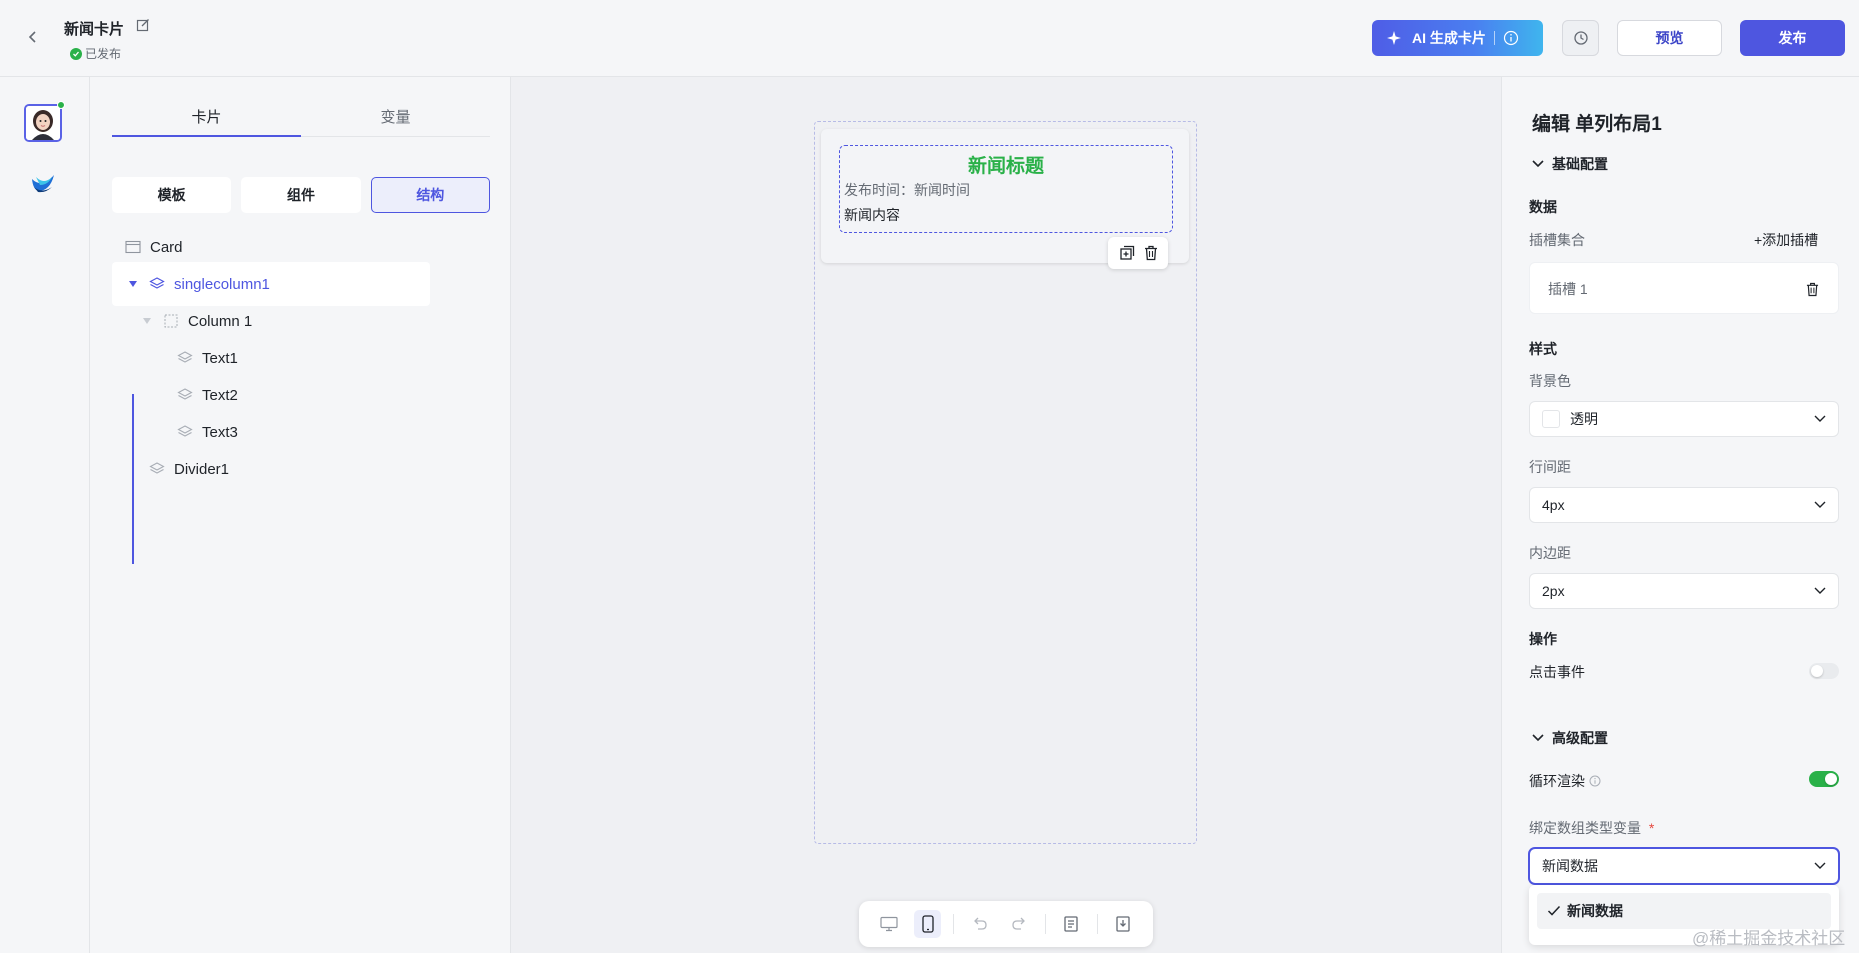 This screenshot has height=953, width=1859. What do you see at coordinates (907, 190) in the screenshot?
I see `news-time-text: 发布时间：新闻时间` at bounding box center [907, 190].